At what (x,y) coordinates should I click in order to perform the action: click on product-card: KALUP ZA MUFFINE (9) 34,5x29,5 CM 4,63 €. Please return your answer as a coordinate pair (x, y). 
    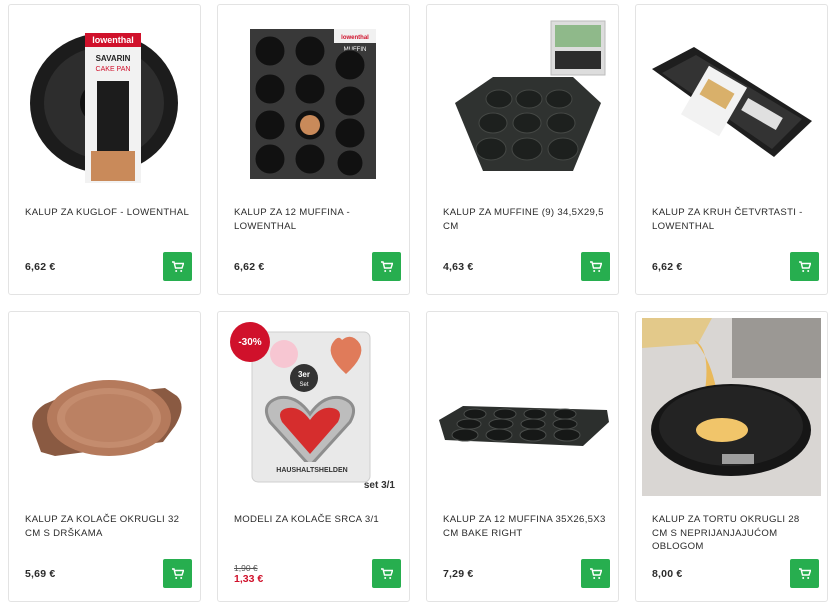
    Looking at the image, I should click on (522, 149).